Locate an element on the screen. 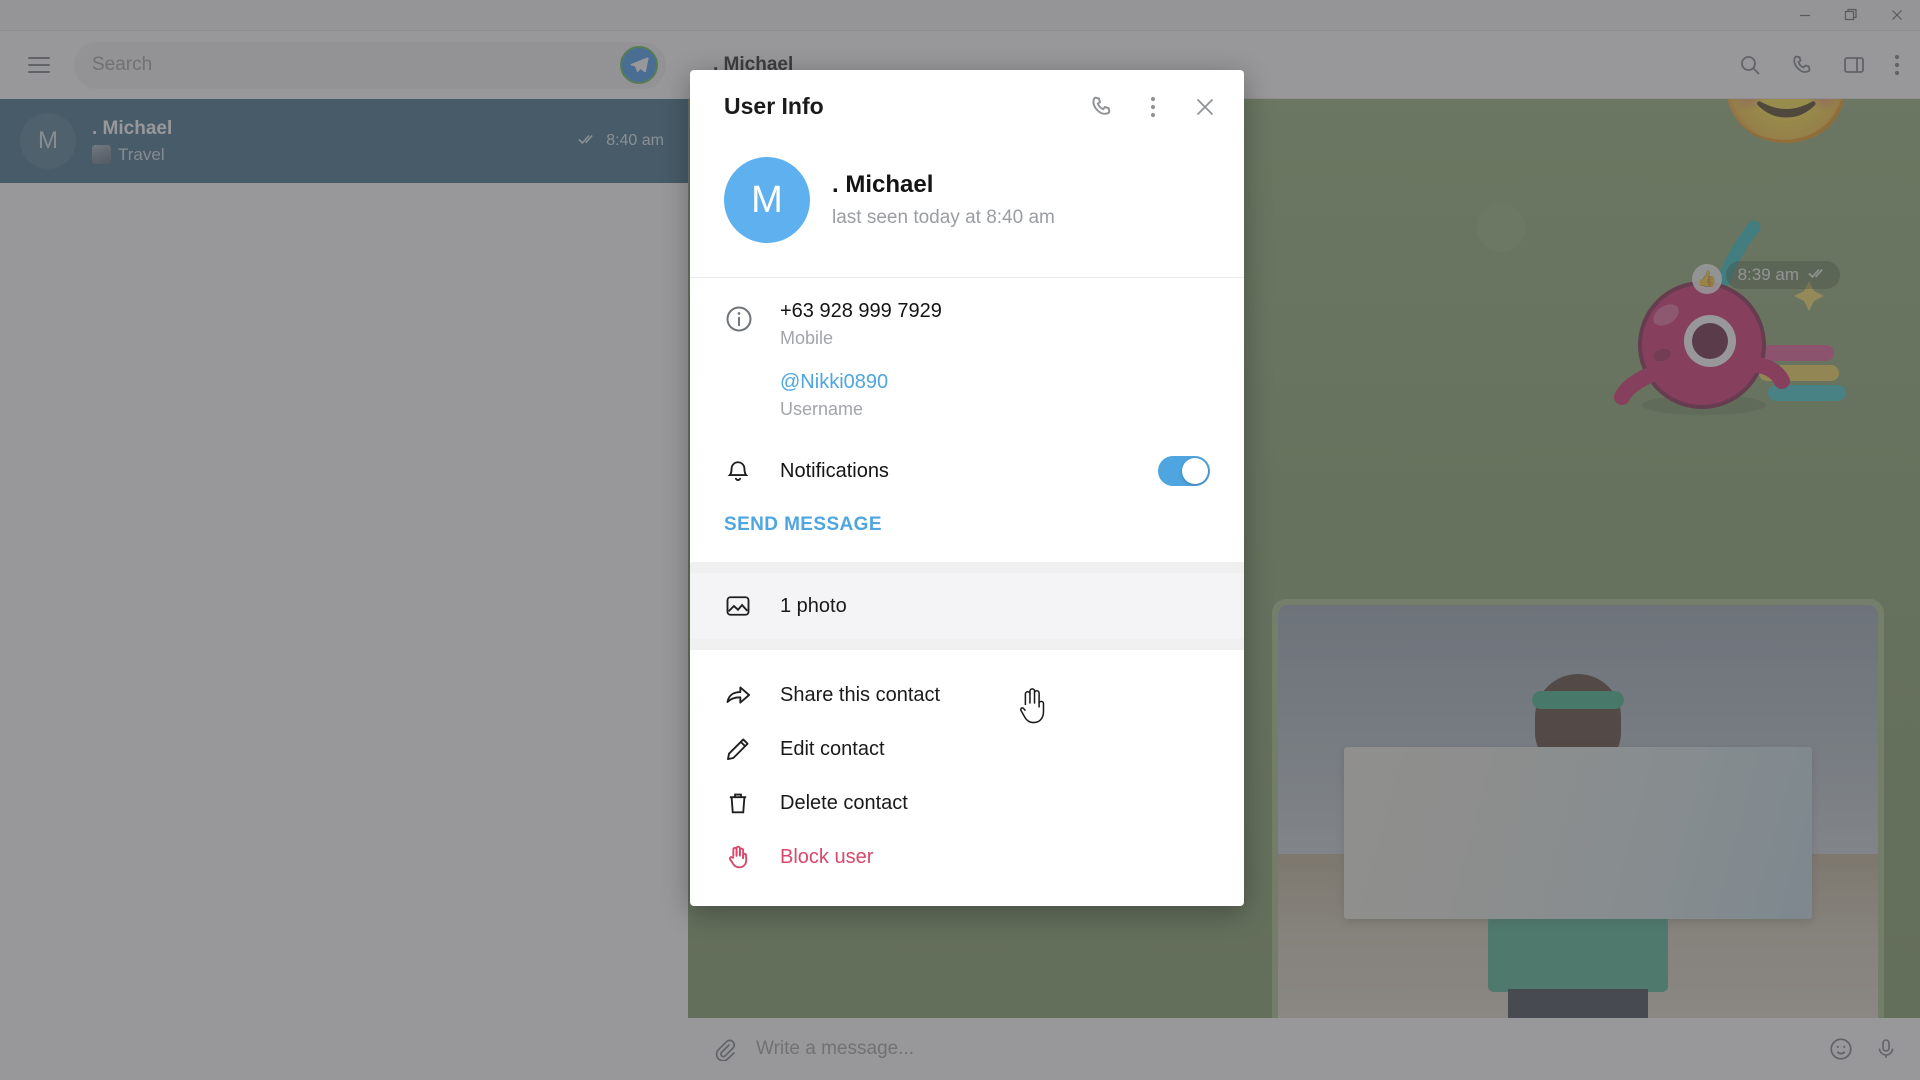 The width and height of the screenshot is (1920, 1080). bell-icon is located at coordinates (752, 471).